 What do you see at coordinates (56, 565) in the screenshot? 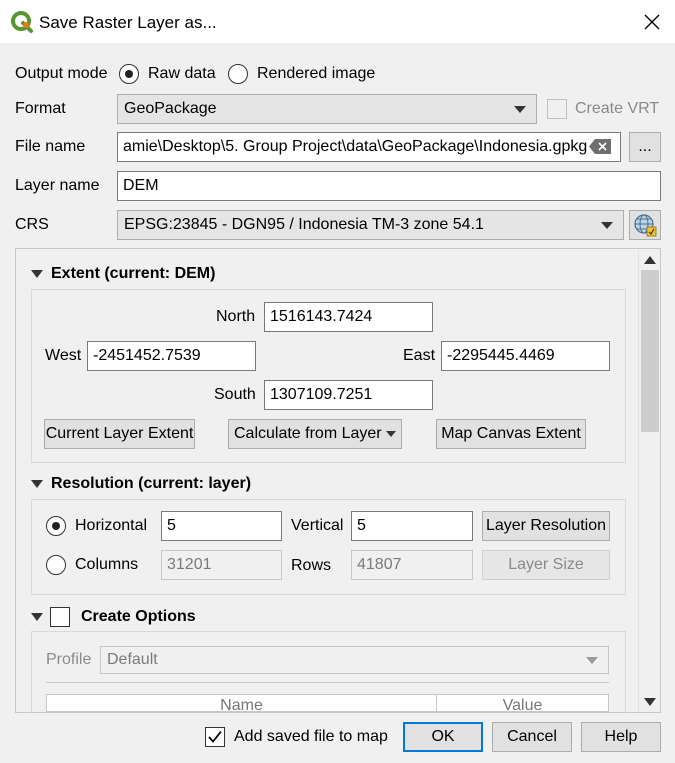
I see `columns-radio` at bounding box center [56, 565].